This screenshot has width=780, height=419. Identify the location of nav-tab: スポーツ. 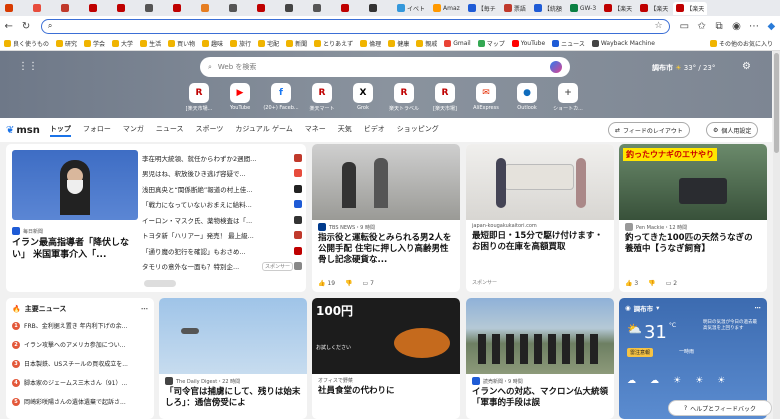
(210, 130).